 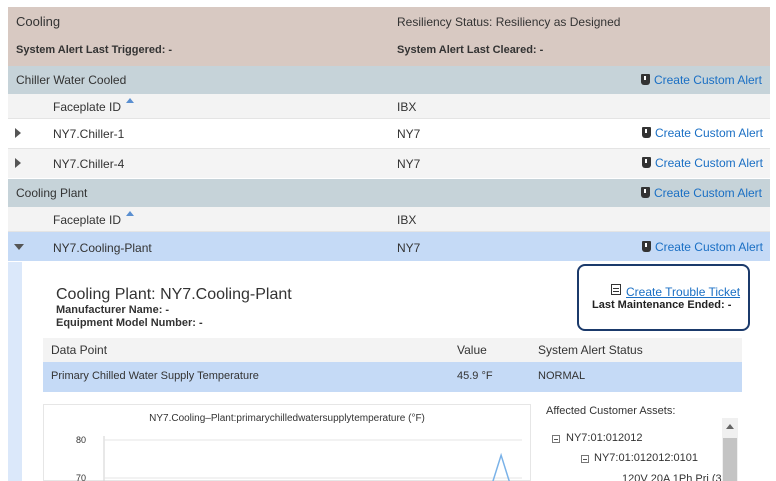 I want to click on faceplate-id: NY7.Chiller-4, so click(x=89, y=164).